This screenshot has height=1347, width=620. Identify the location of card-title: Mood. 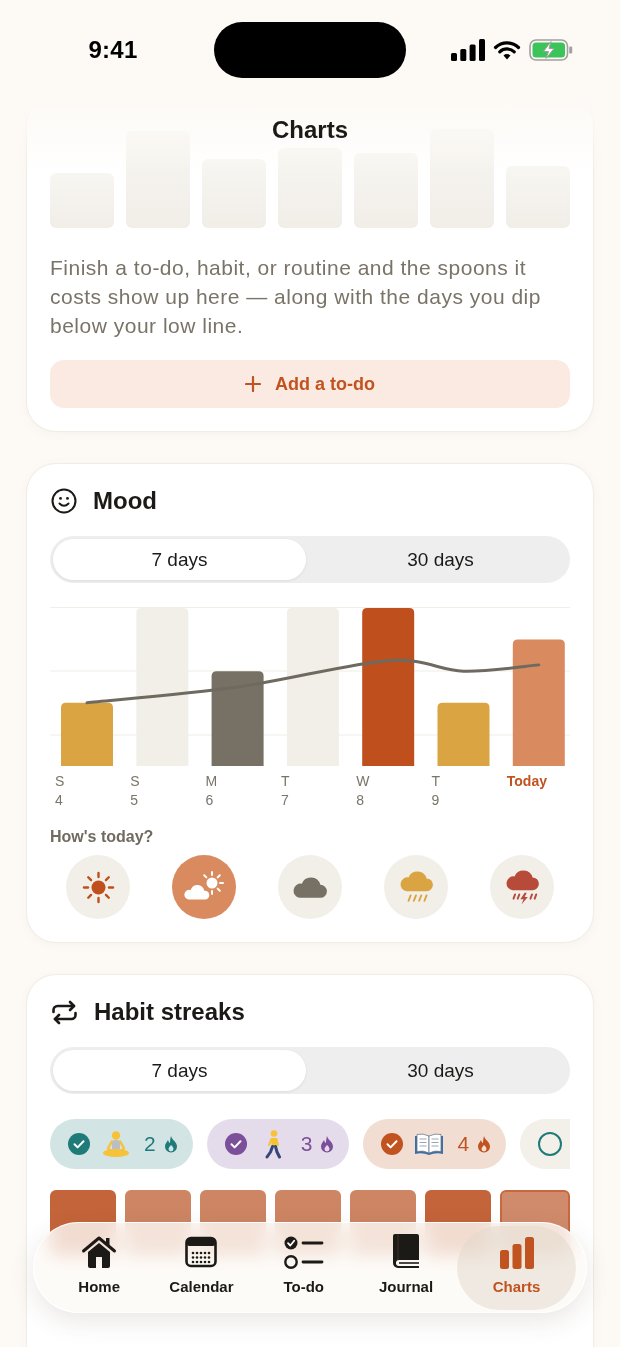
(125, 501).